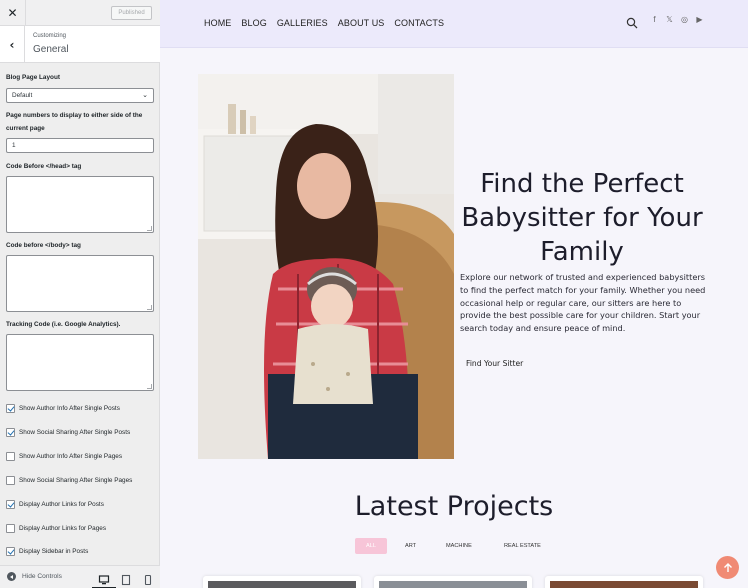 The width and height of the screenshot is (748, 588). What do you see at coordinates (253, 23) in the screenshot?
I see `nav-item-blog: BLOG` at bounding box center [253, 23].